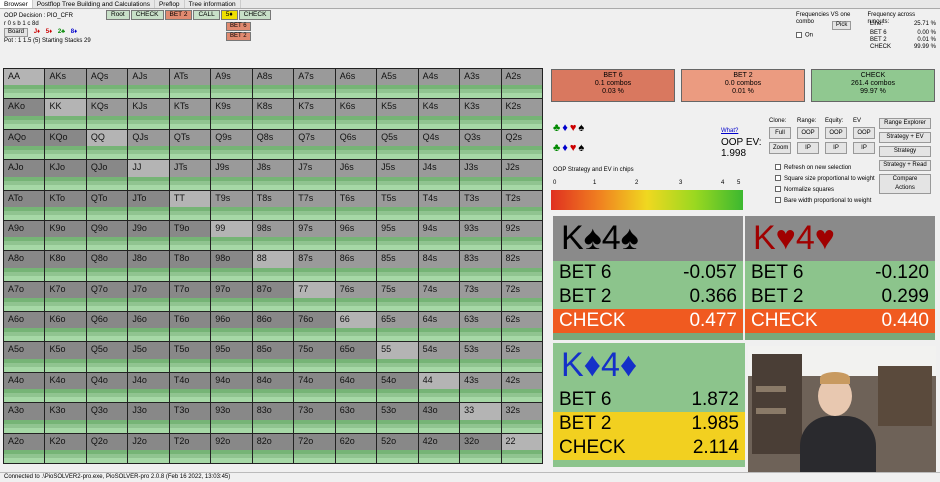 The width and height of the screenshot is (940, 482). What do you see at coordinates (905, 151) in the screenshot?
I see `strategy-button: Strategy` at bounding box center [905, 151].